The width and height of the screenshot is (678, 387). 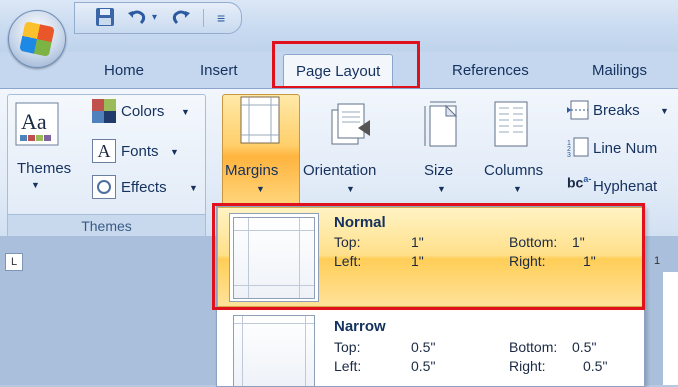 I want to click on narrow-bottom-value: 0.5", so click(x=584, y=347).